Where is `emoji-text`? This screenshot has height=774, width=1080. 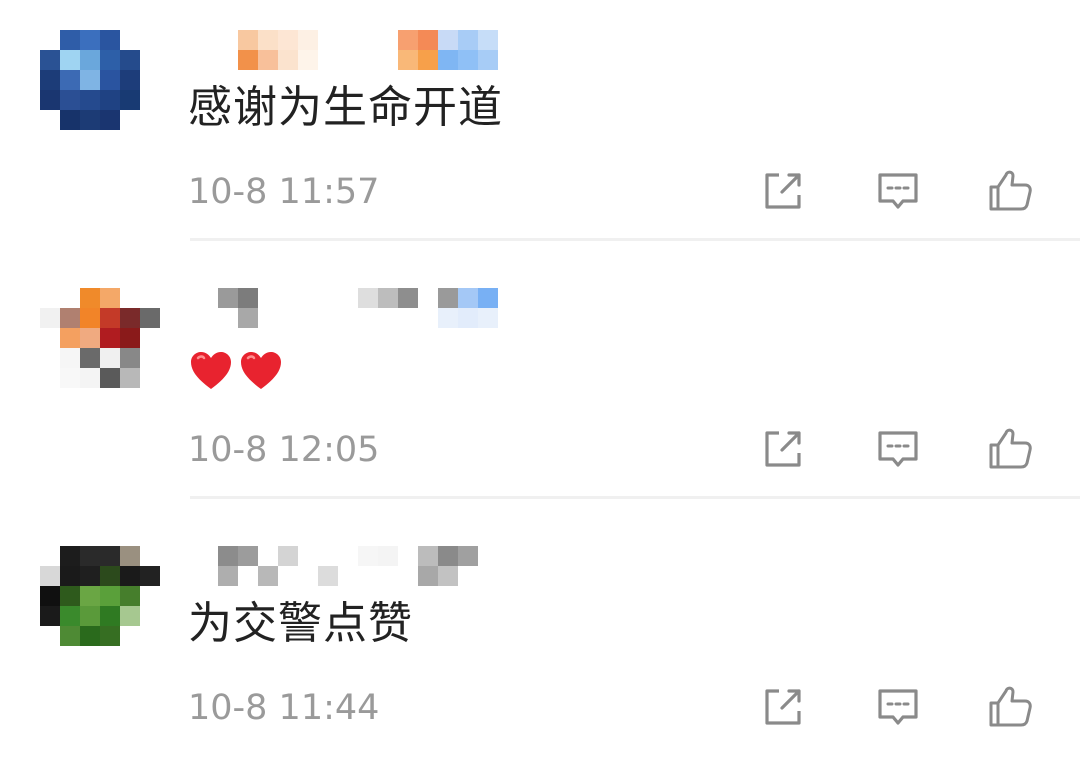
emoji-text is located at coordinates (236, 373).